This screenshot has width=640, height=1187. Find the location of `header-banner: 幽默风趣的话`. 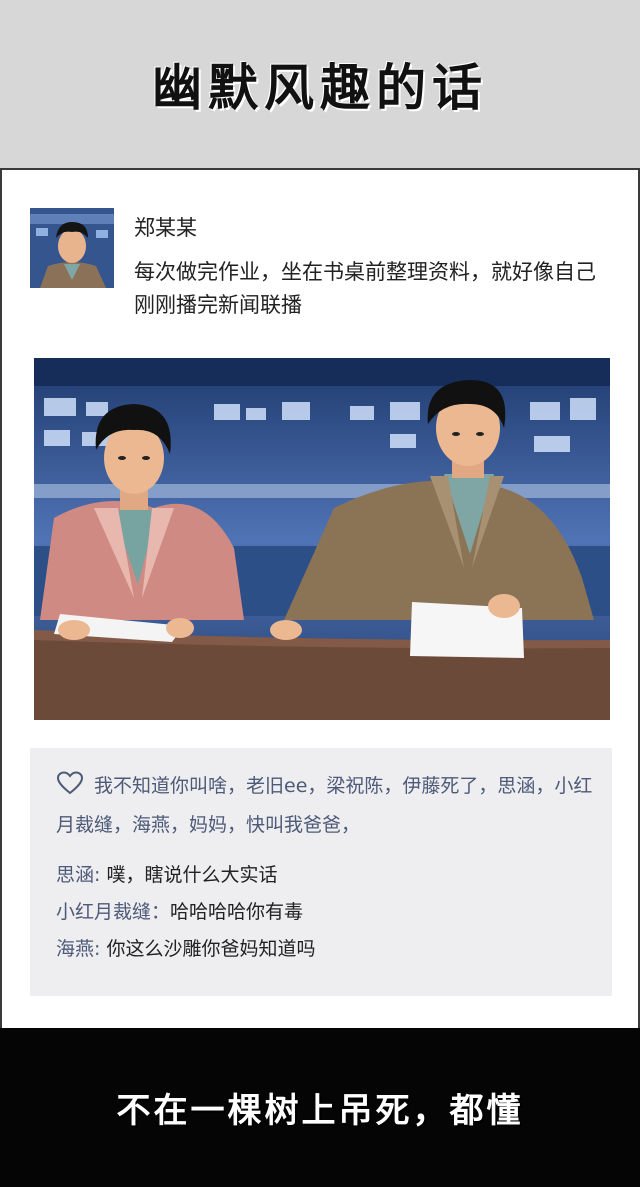

header-banner: 幽默风趣的话 is located at coordinates (320, 85).